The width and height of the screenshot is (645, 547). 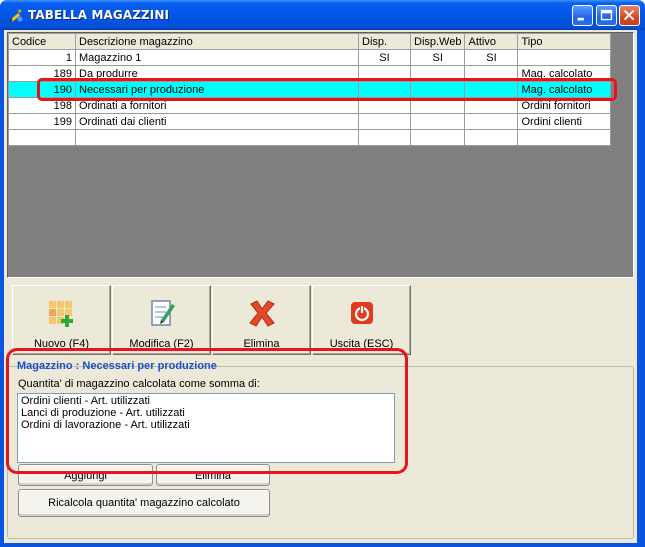 I want to click on grid-add-icon, so click(x=61, y=314).